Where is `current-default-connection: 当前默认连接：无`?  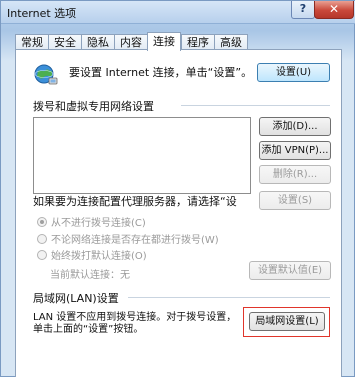 current-default-connection: 当前默认连接：无 is located at coordinates (90, 275).